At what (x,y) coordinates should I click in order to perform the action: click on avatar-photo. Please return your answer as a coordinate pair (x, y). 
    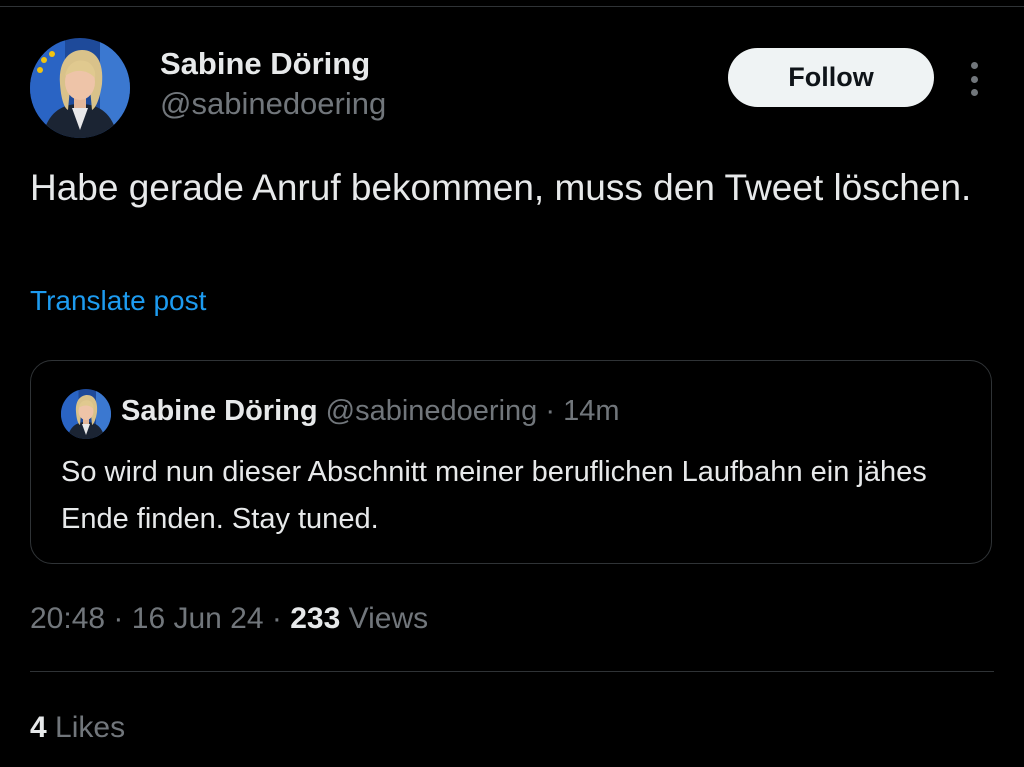
    Looking at the image, I should click on (80, 88).